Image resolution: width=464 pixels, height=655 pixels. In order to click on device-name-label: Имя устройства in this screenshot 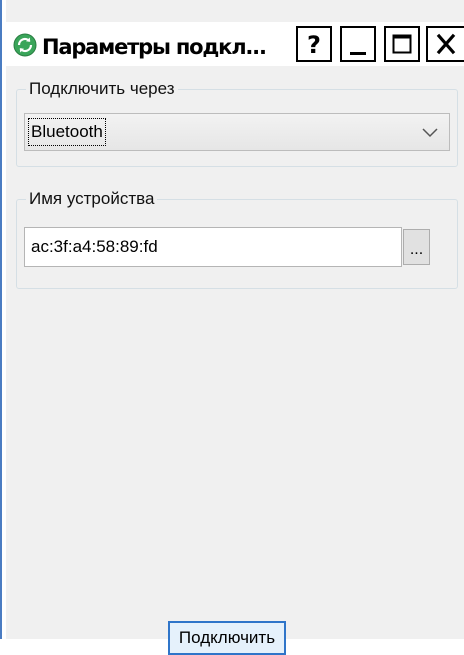, I will do `click(92, 199)`.